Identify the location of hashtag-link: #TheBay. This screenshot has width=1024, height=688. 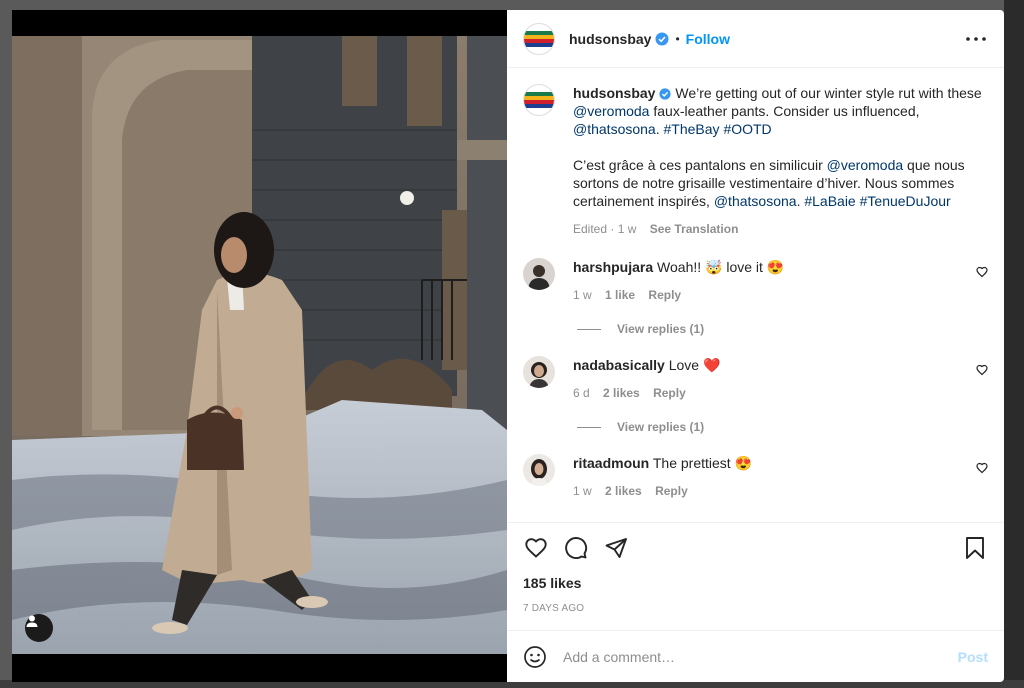
(692, 129).